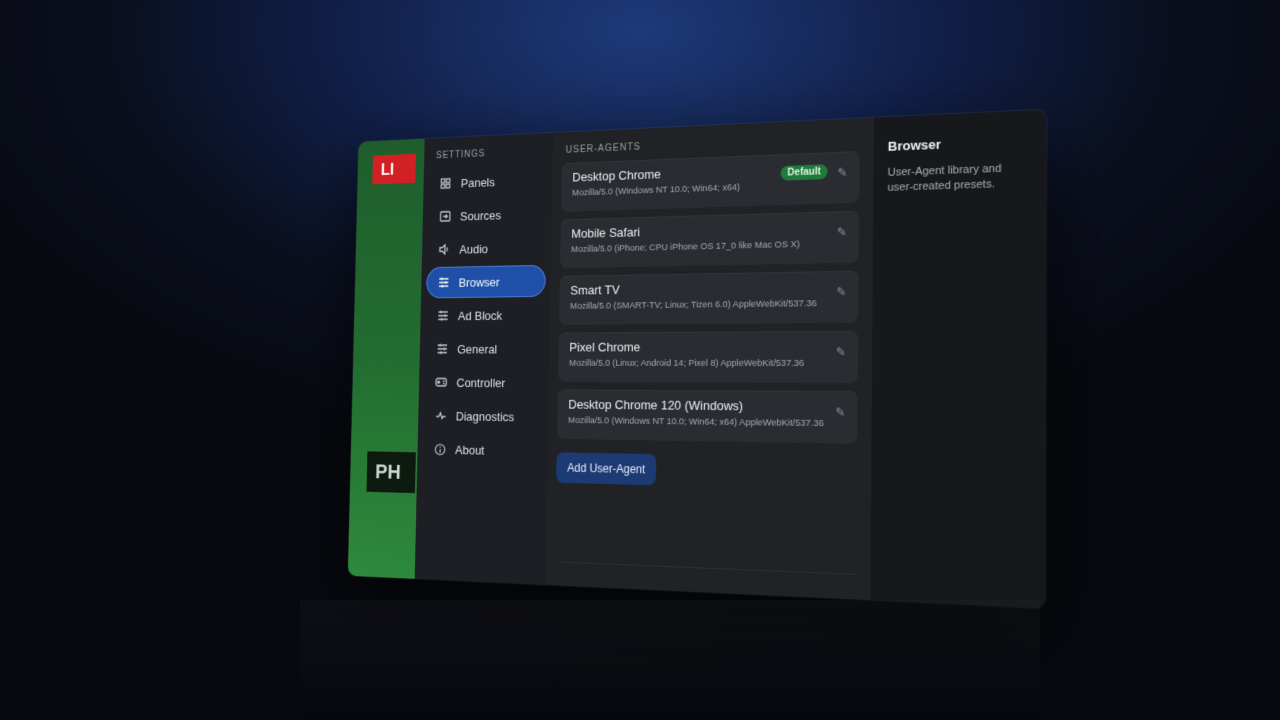  What do you see at coordinates (804, 172) in the screenshot?
I see `default-badge: Default` at bounding box center [804, 172].